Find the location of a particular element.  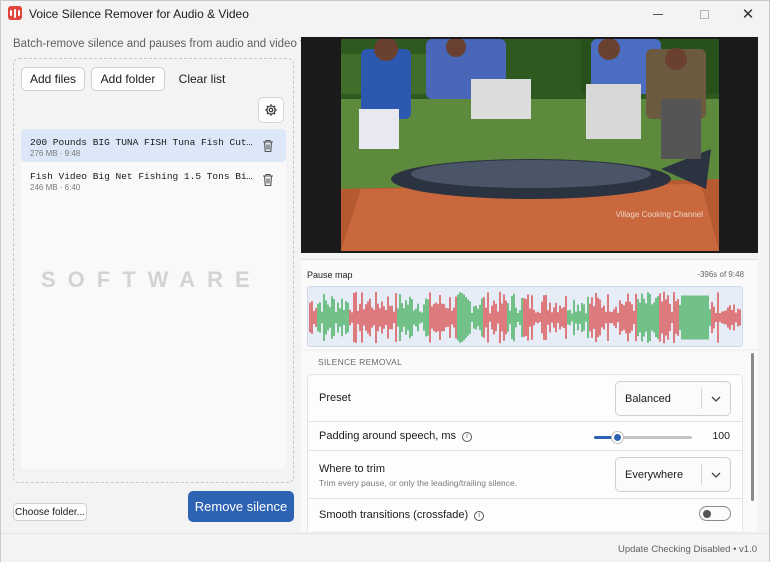

waveform-graphic is located at coordinates (525, 317).